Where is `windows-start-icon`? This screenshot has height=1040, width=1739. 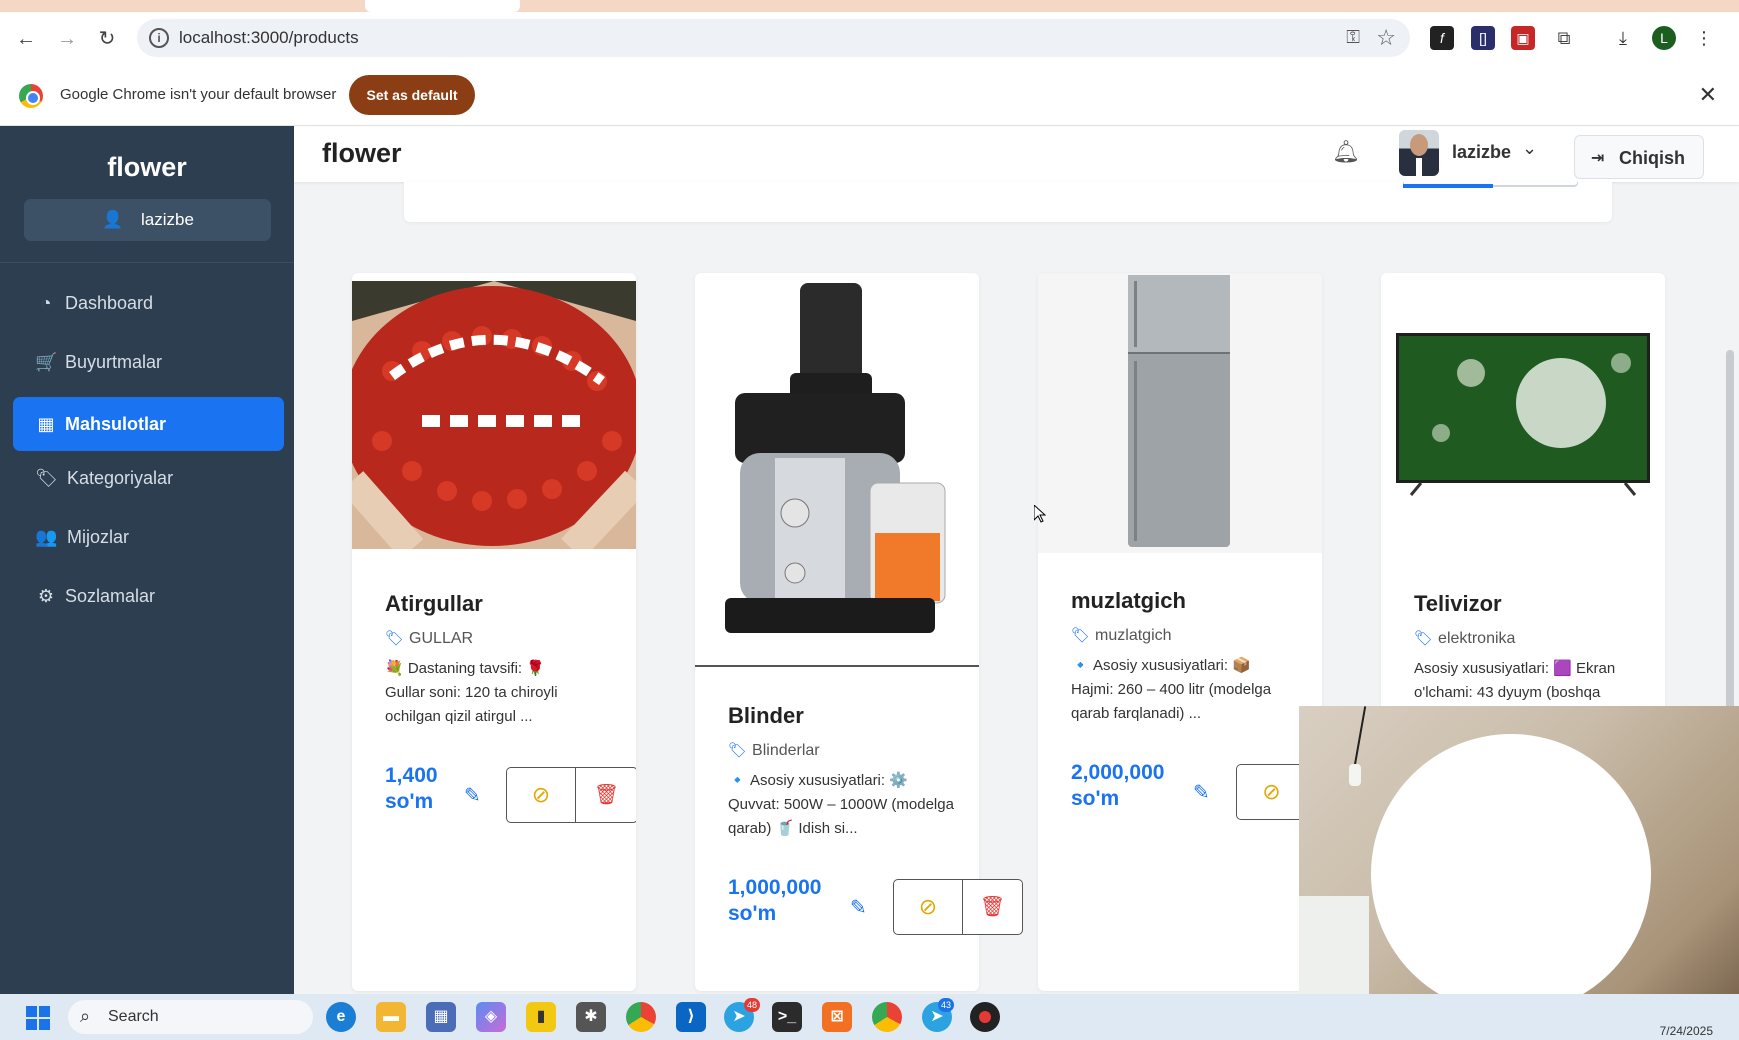
windows-start-icon is located at coordinates (38, 1018).